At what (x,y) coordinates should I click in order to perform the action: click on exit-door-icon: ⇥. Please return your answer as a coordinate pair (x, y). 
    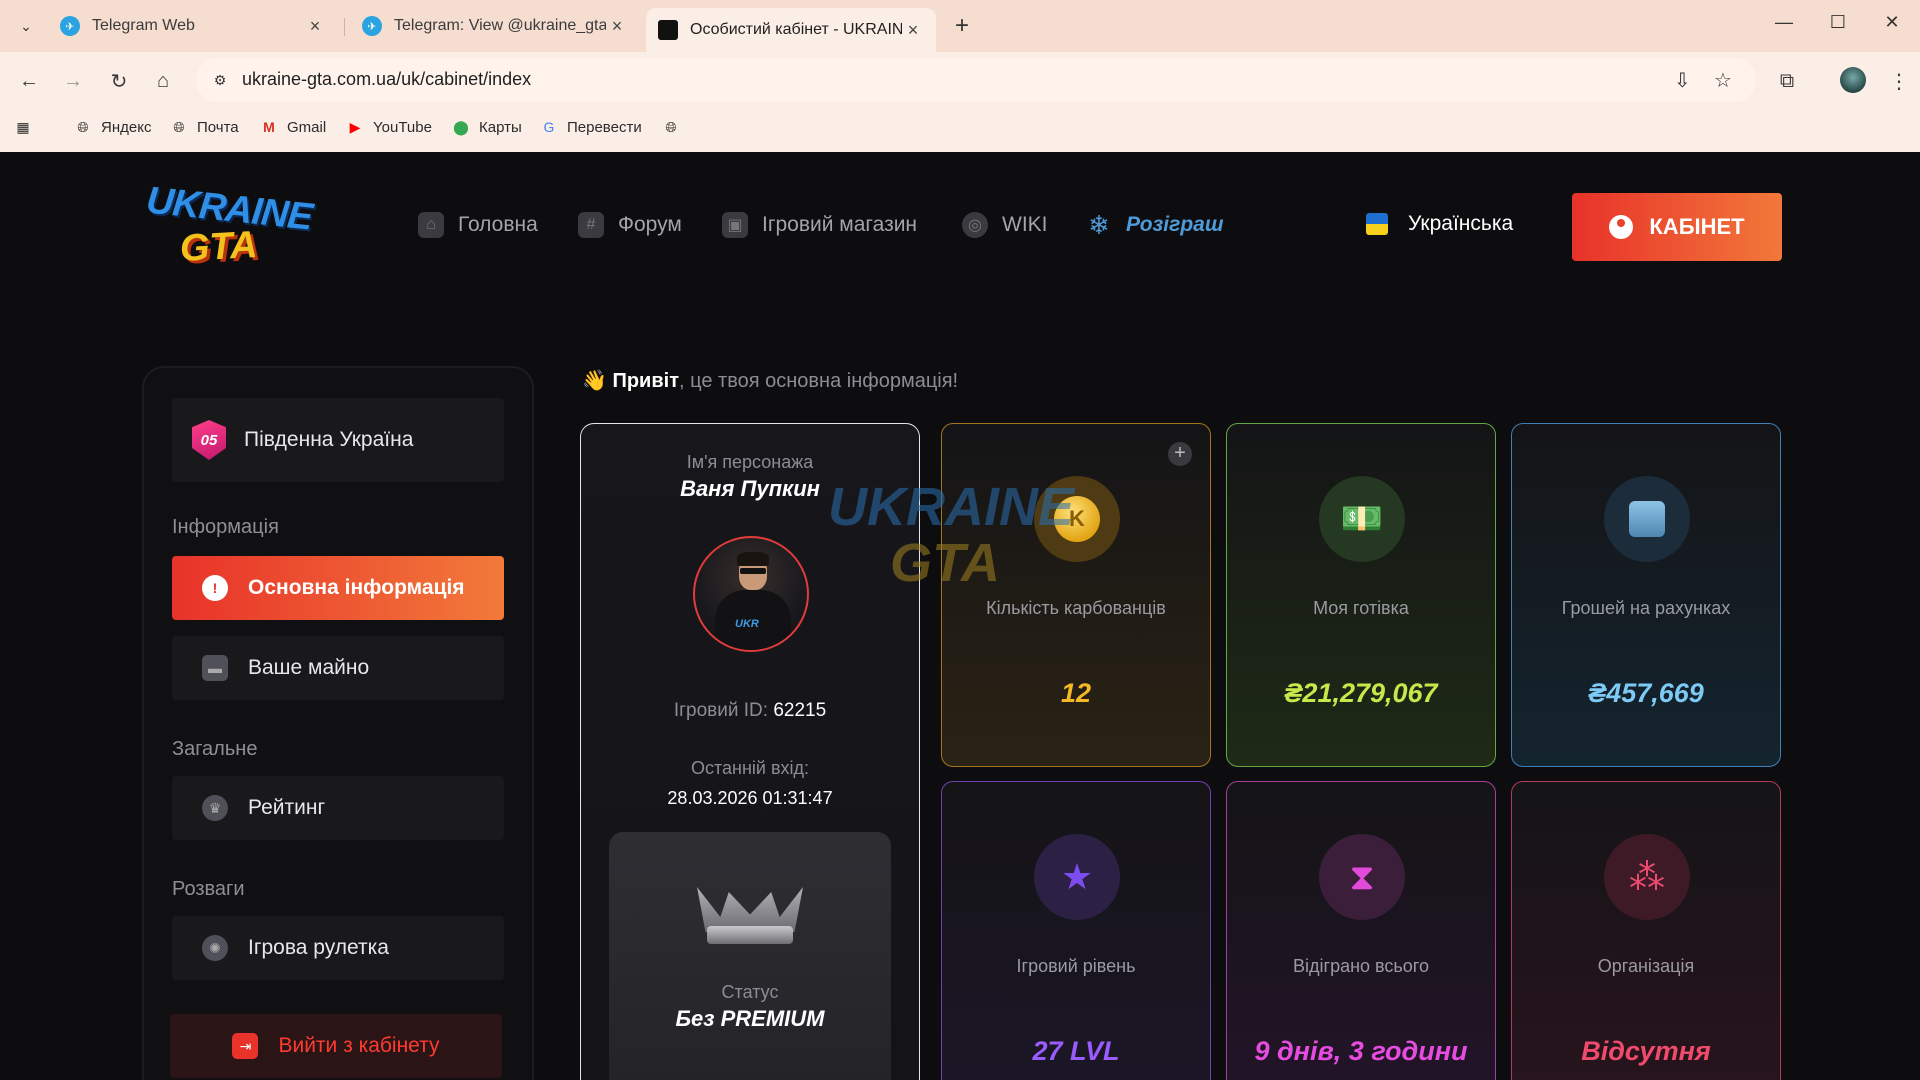
    Looking at the image, I should click on (245, 1046).